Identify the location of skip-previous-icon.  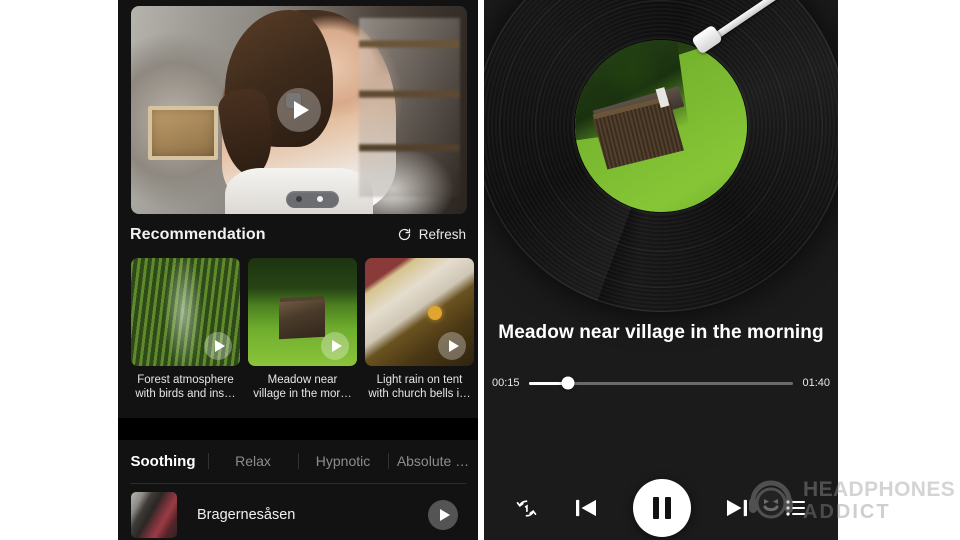
(586, 508).